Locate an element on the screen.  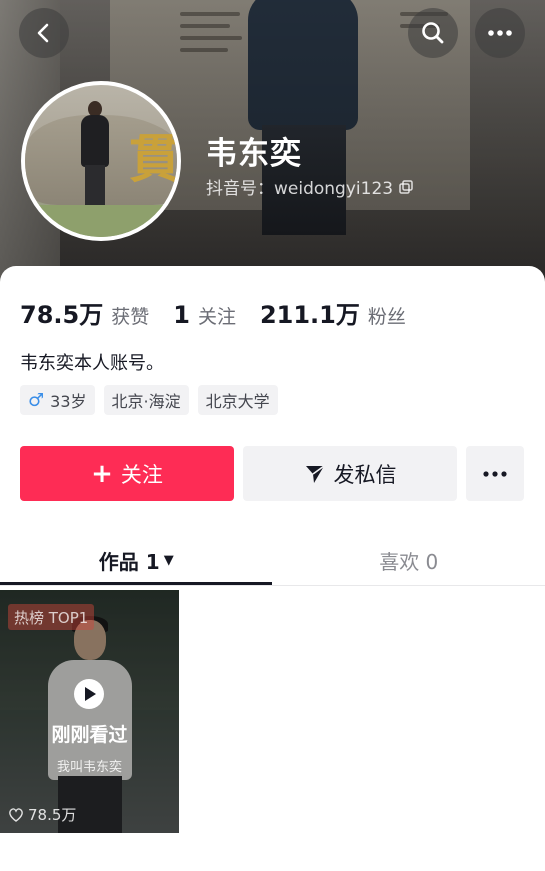
search-button is located at coordinates (433, 33).